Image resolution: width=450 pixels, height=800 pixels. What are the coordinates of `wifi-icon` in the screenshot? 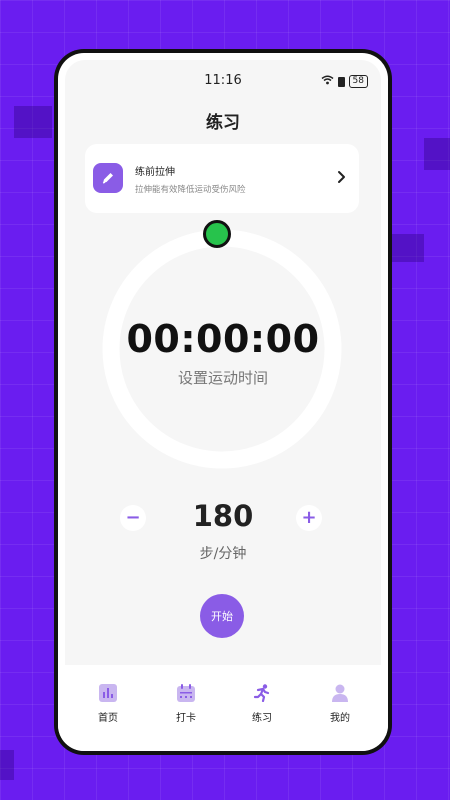 It's located at (327, 81).